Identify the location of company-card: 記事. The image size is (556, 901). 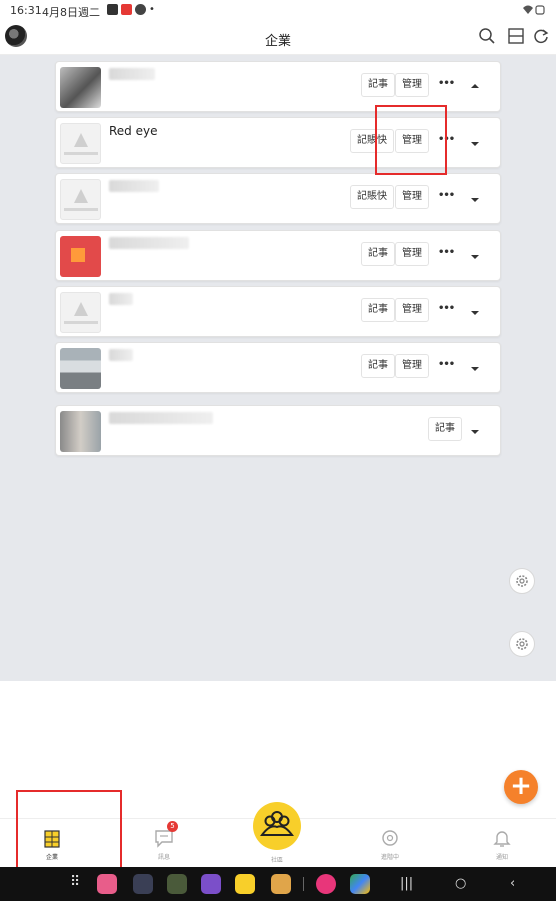
(278, 430).